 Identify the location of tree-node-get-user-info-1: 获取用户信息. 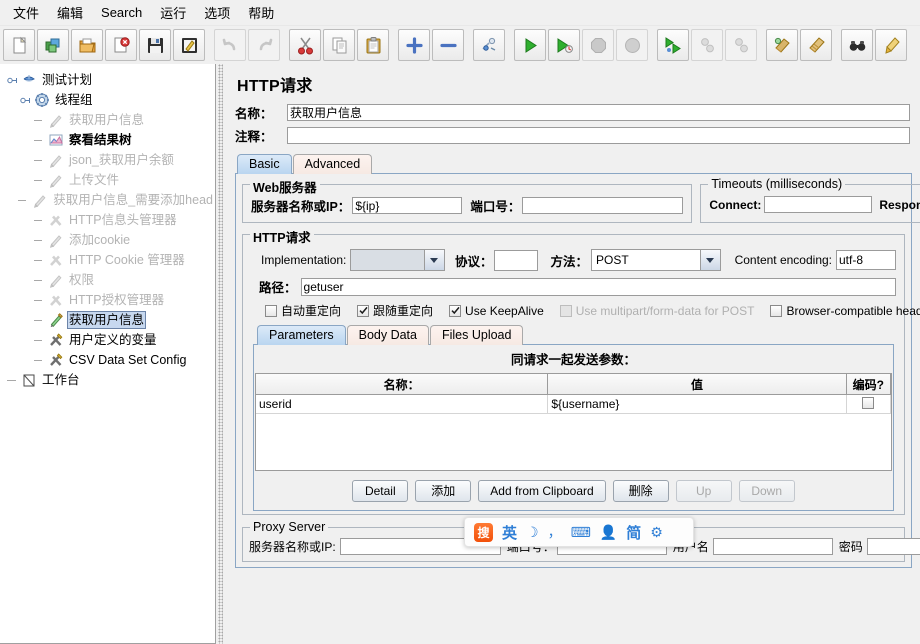
(107, 120).